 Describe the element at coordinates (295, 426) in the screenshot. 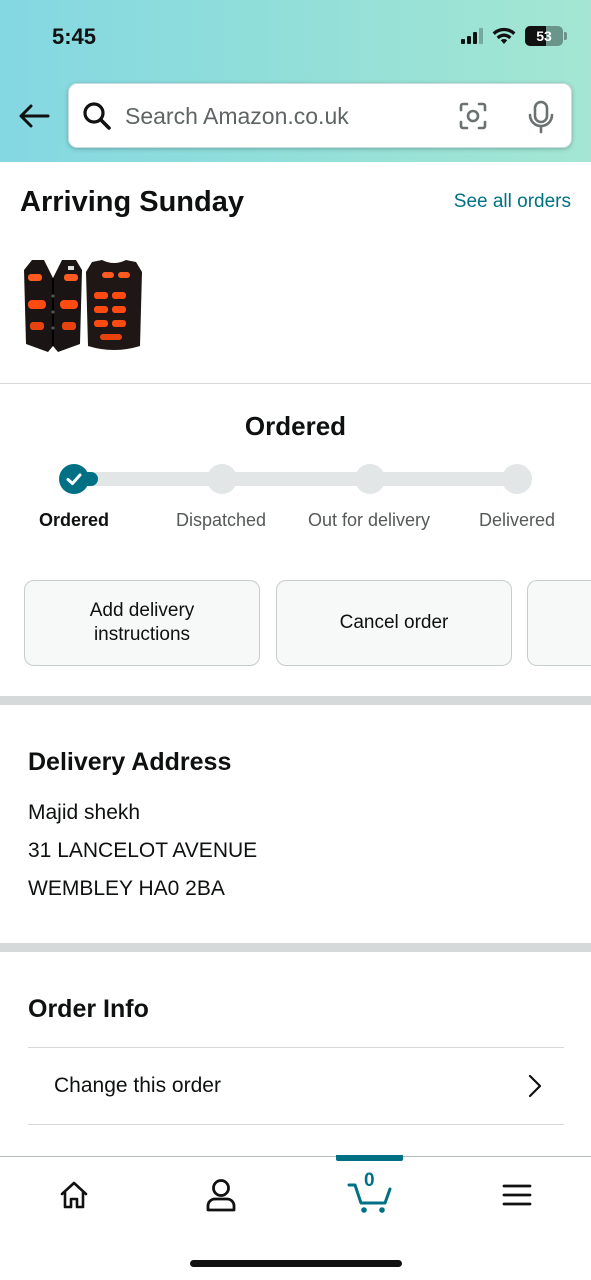

I see `order-status-title: Ordered` at that location.